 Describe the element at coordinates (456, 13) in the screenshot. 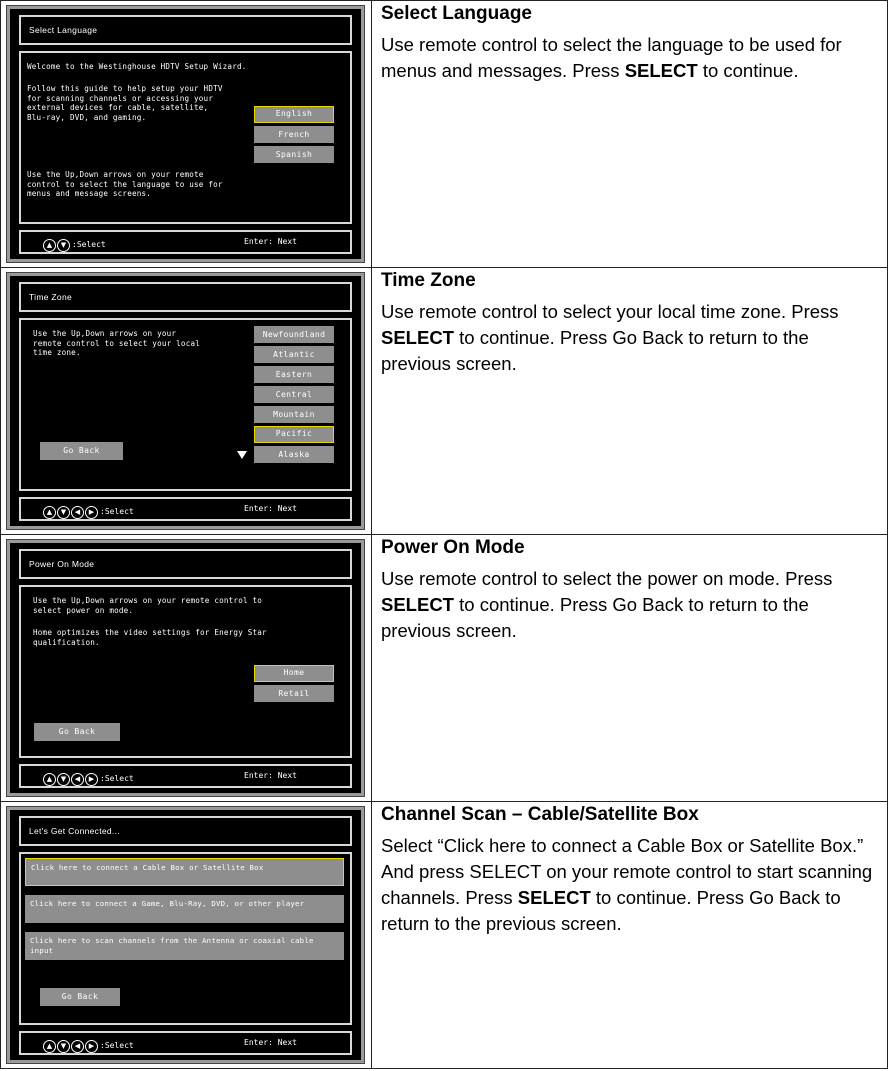

I see `row-heading: Select Language` at that location.